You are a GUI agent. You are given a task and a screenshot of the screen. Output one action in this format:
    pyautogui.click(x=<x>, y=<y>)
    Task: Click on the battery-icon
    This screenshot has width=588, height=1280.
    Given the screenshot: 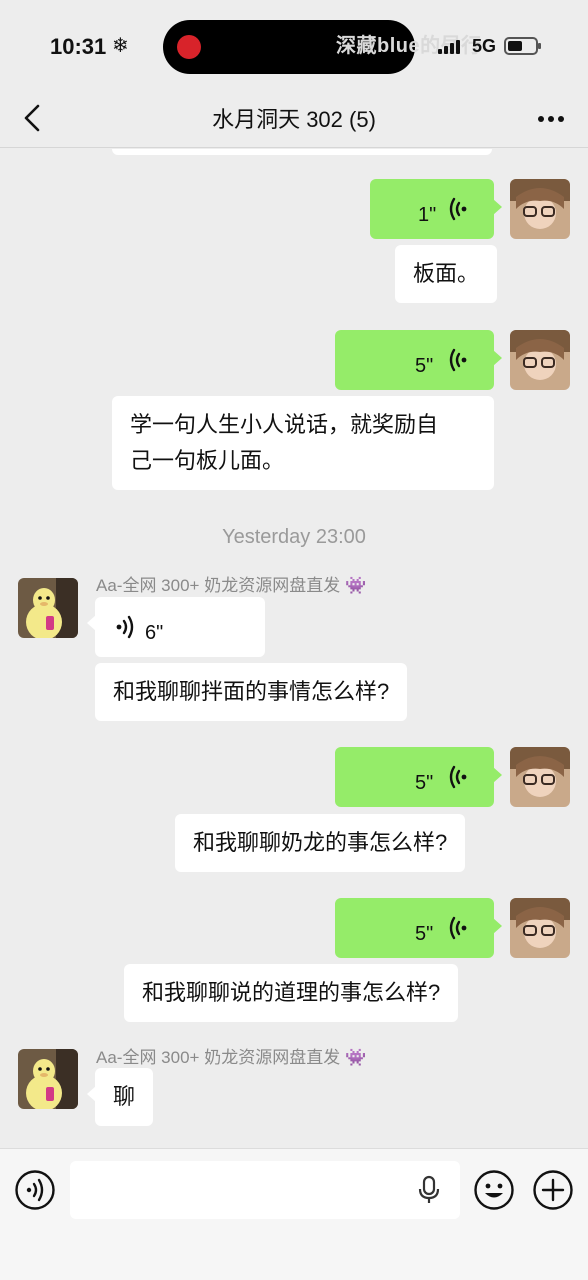 What is the action you would take?
    pyautogui.click(x=522, y=46)
    